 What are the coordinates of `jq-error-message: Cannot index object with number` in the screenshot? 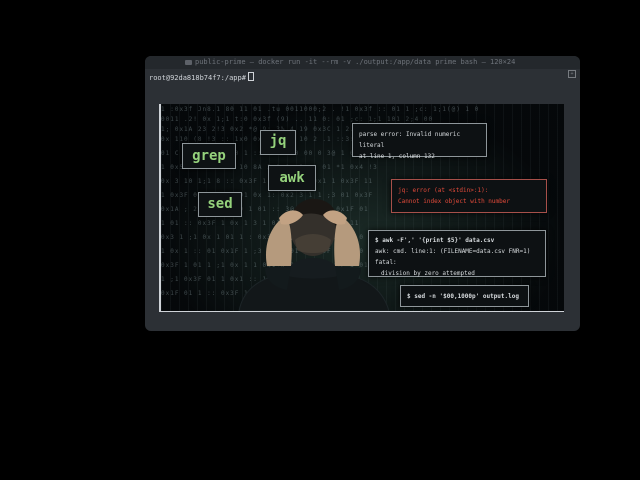 It's located at (454, 201).